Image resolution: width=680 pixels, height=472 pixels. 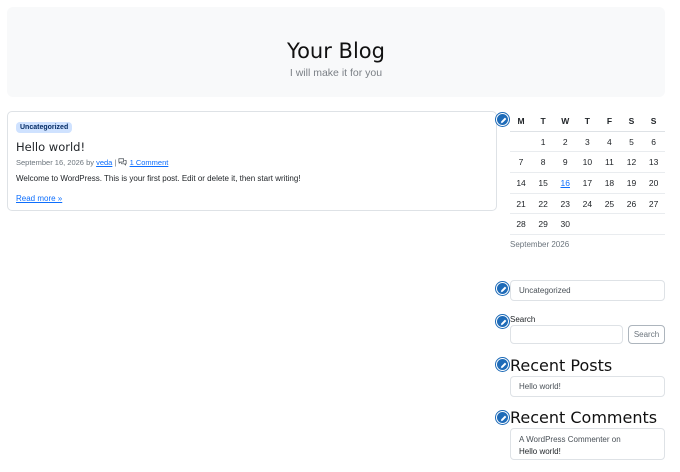 I want to click on calendar-day-linked: 16, so click(x=565, y=183).